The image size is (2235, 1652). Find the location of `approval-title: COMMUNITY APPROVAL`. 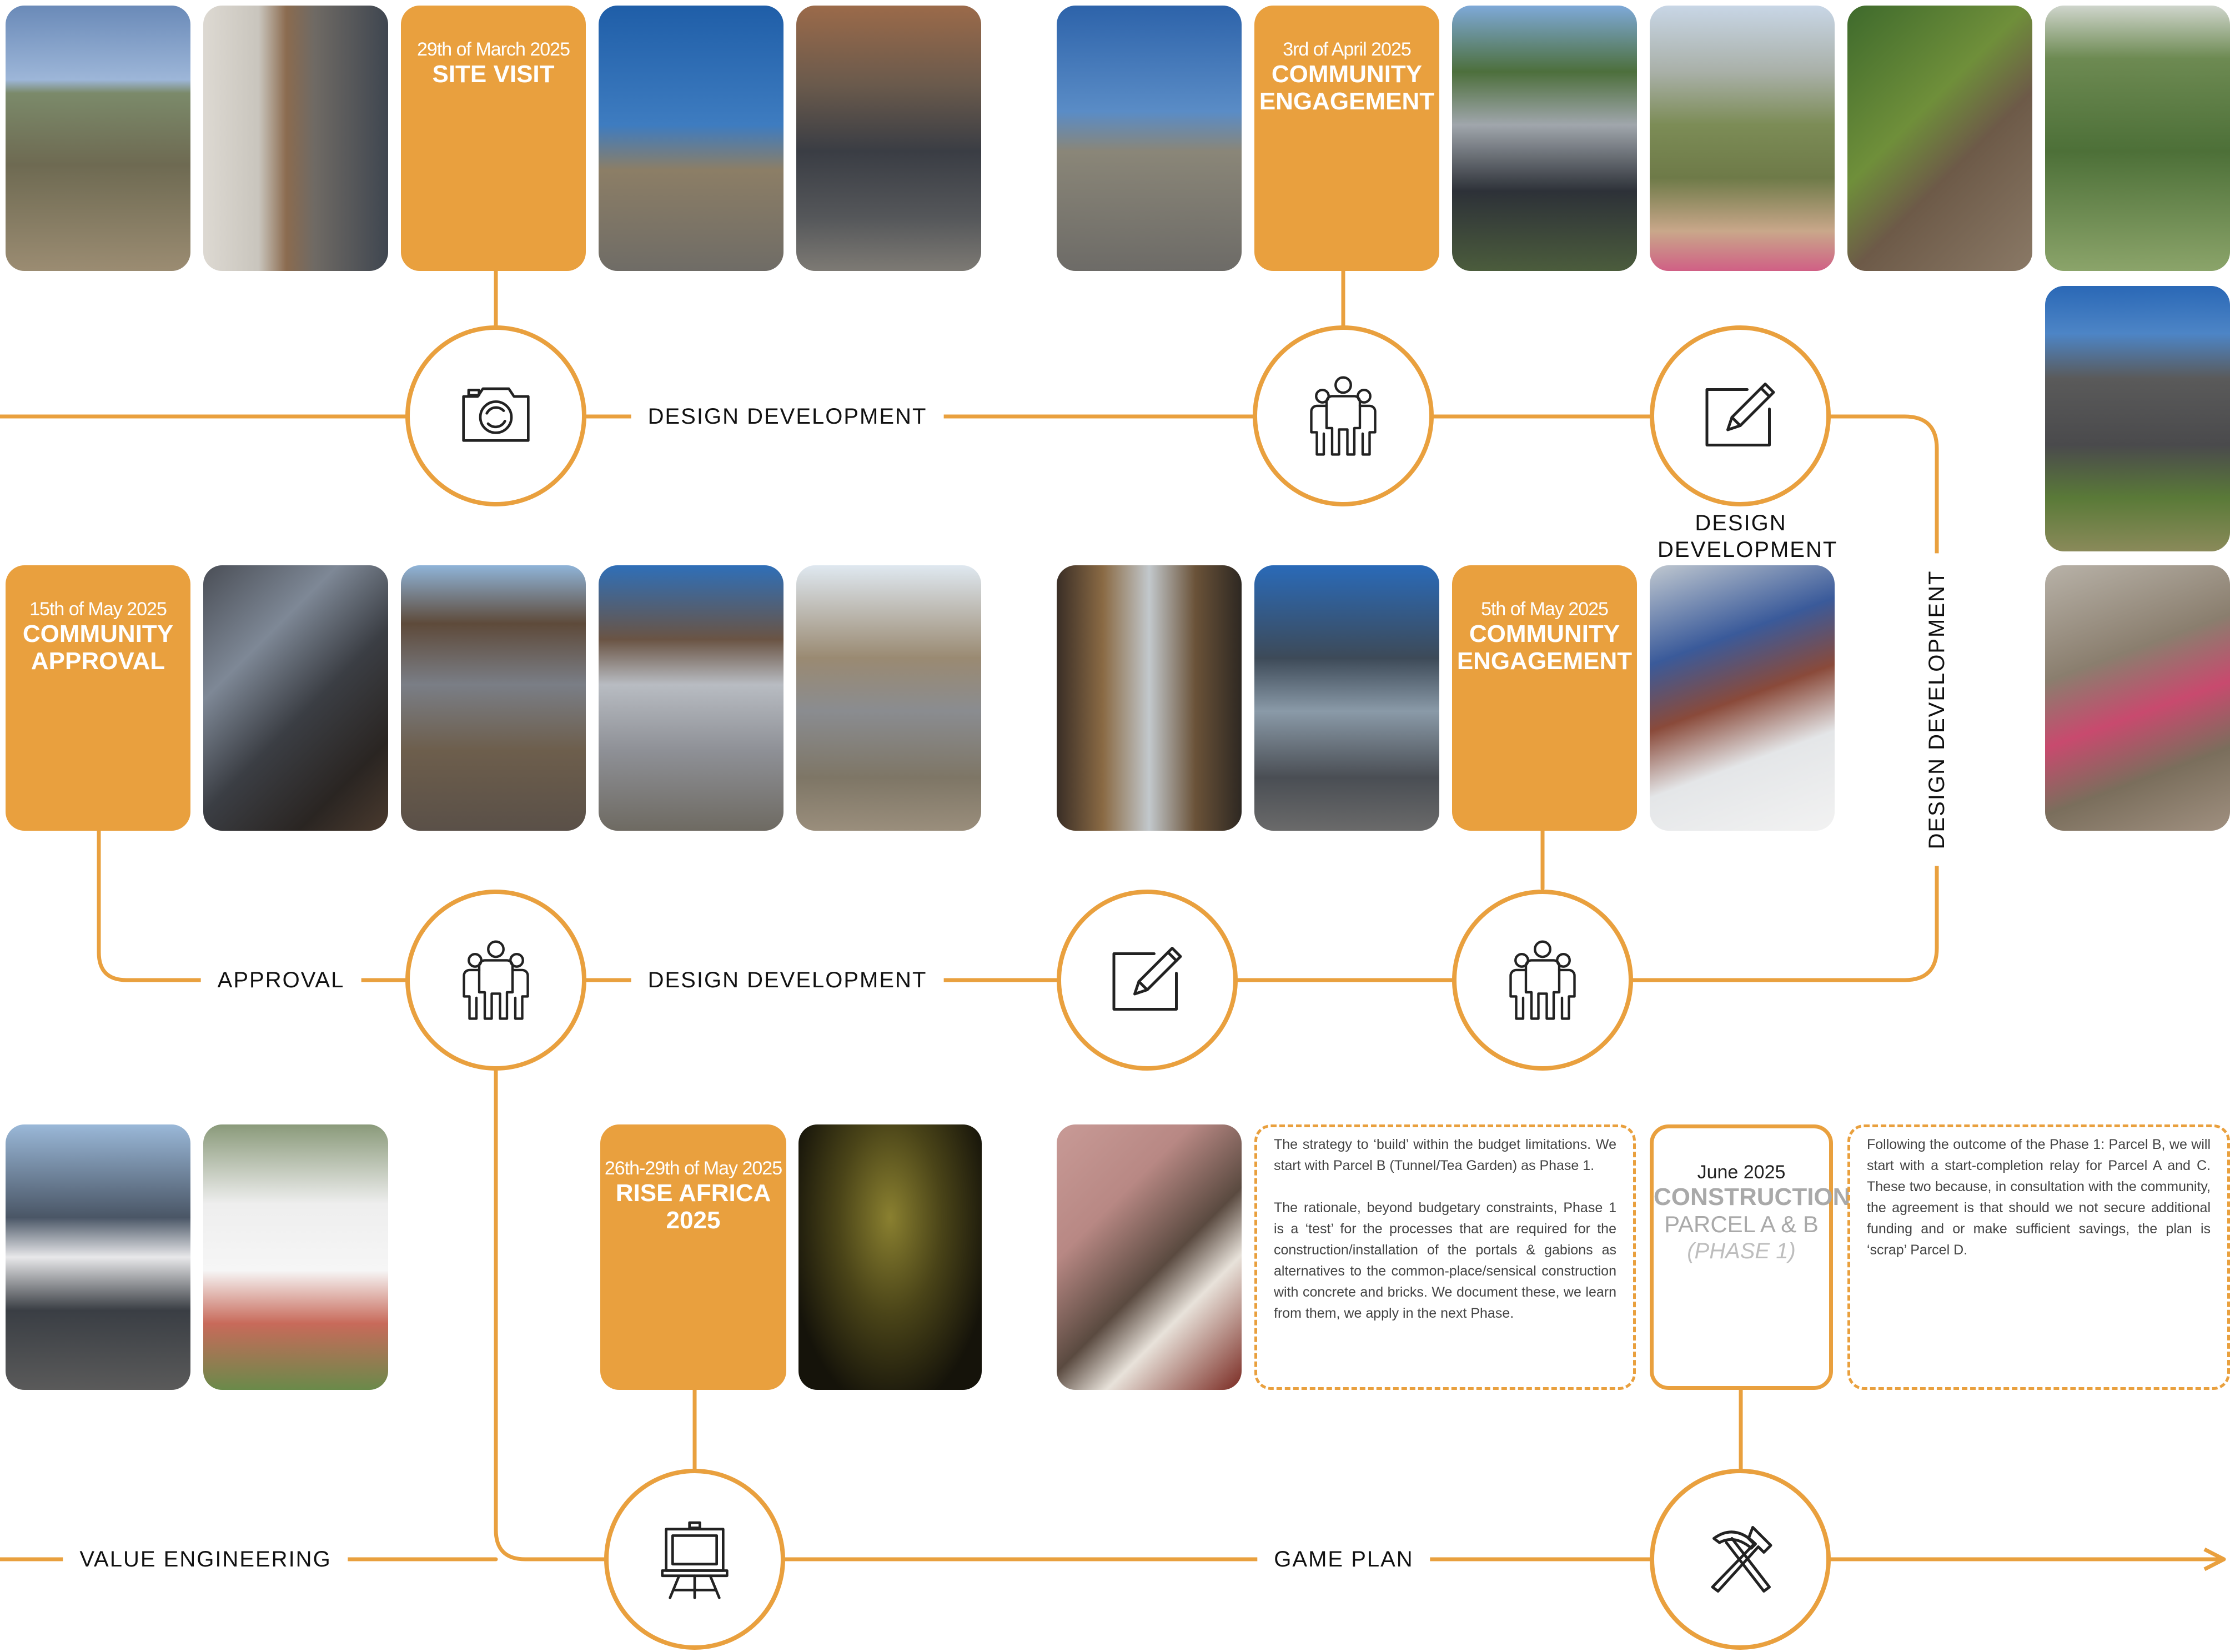

approval-title: COMMUNITY APPROVAL is located at coordinates (98, 647).